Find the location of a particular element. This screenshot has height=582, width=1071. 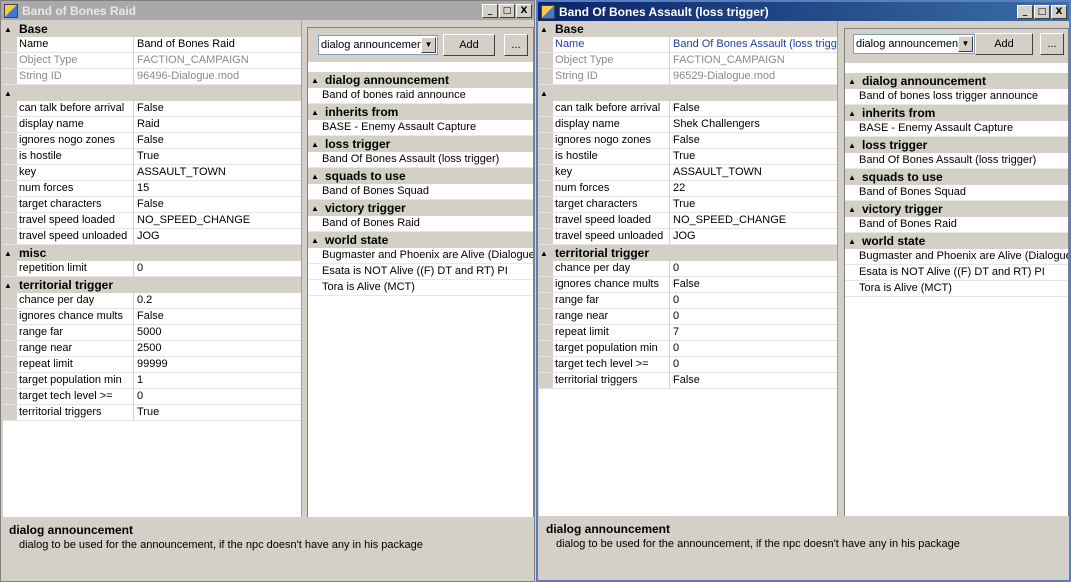

property-value: ASSAULT_TOWN is located at coordinates (753, 172).